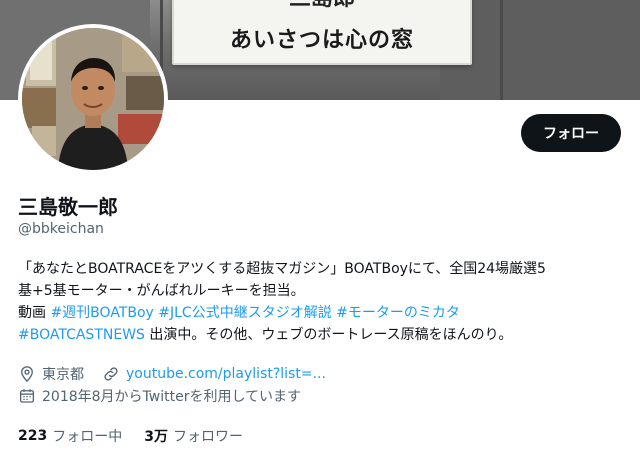 This screenshot has height=456, width=640. Describe the element at coordinates (68, 207) in the screenshot. I see `display-name: 三島敬一郎` at that location.